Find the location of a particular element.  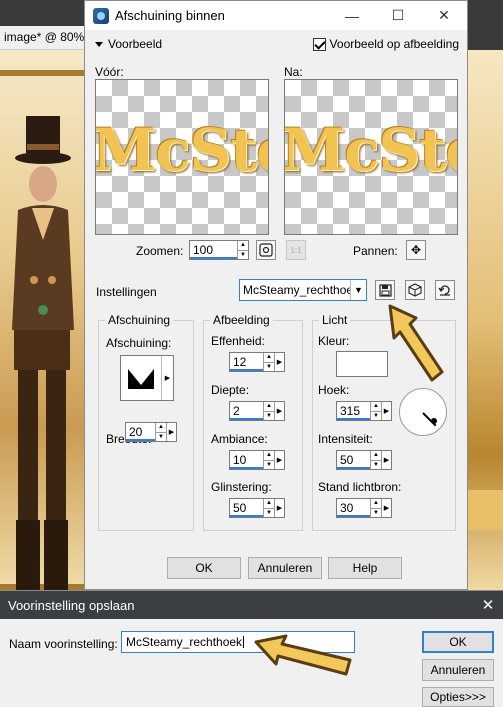

save-dialog-titlebar: Voorinstelling opslaan ✕ is located at coordinates (251, 605).